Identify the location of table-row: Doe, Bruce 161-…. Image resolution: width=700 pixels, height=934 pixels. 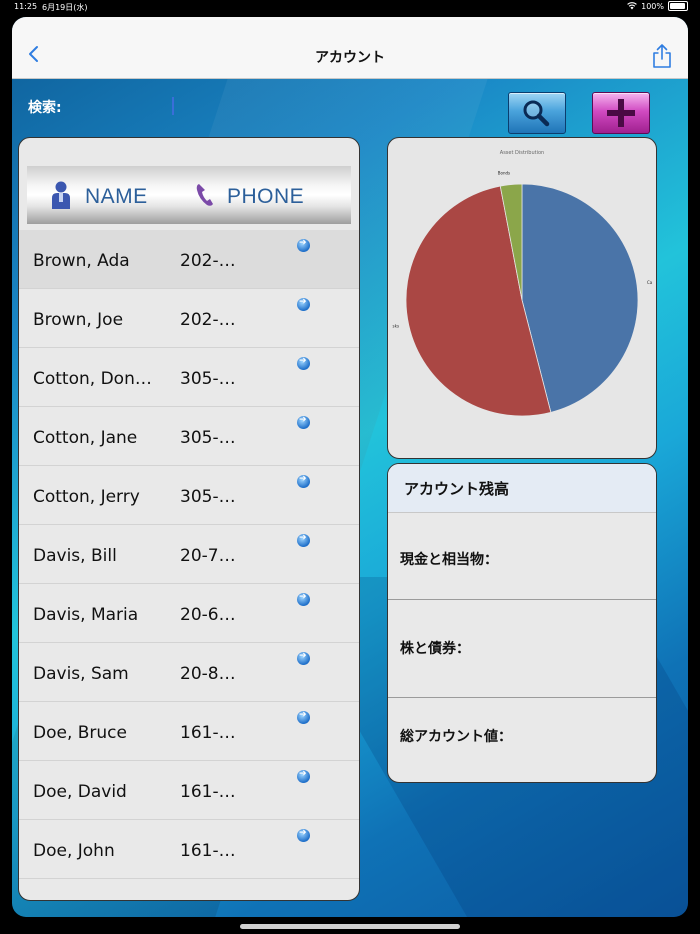
(189, 731).